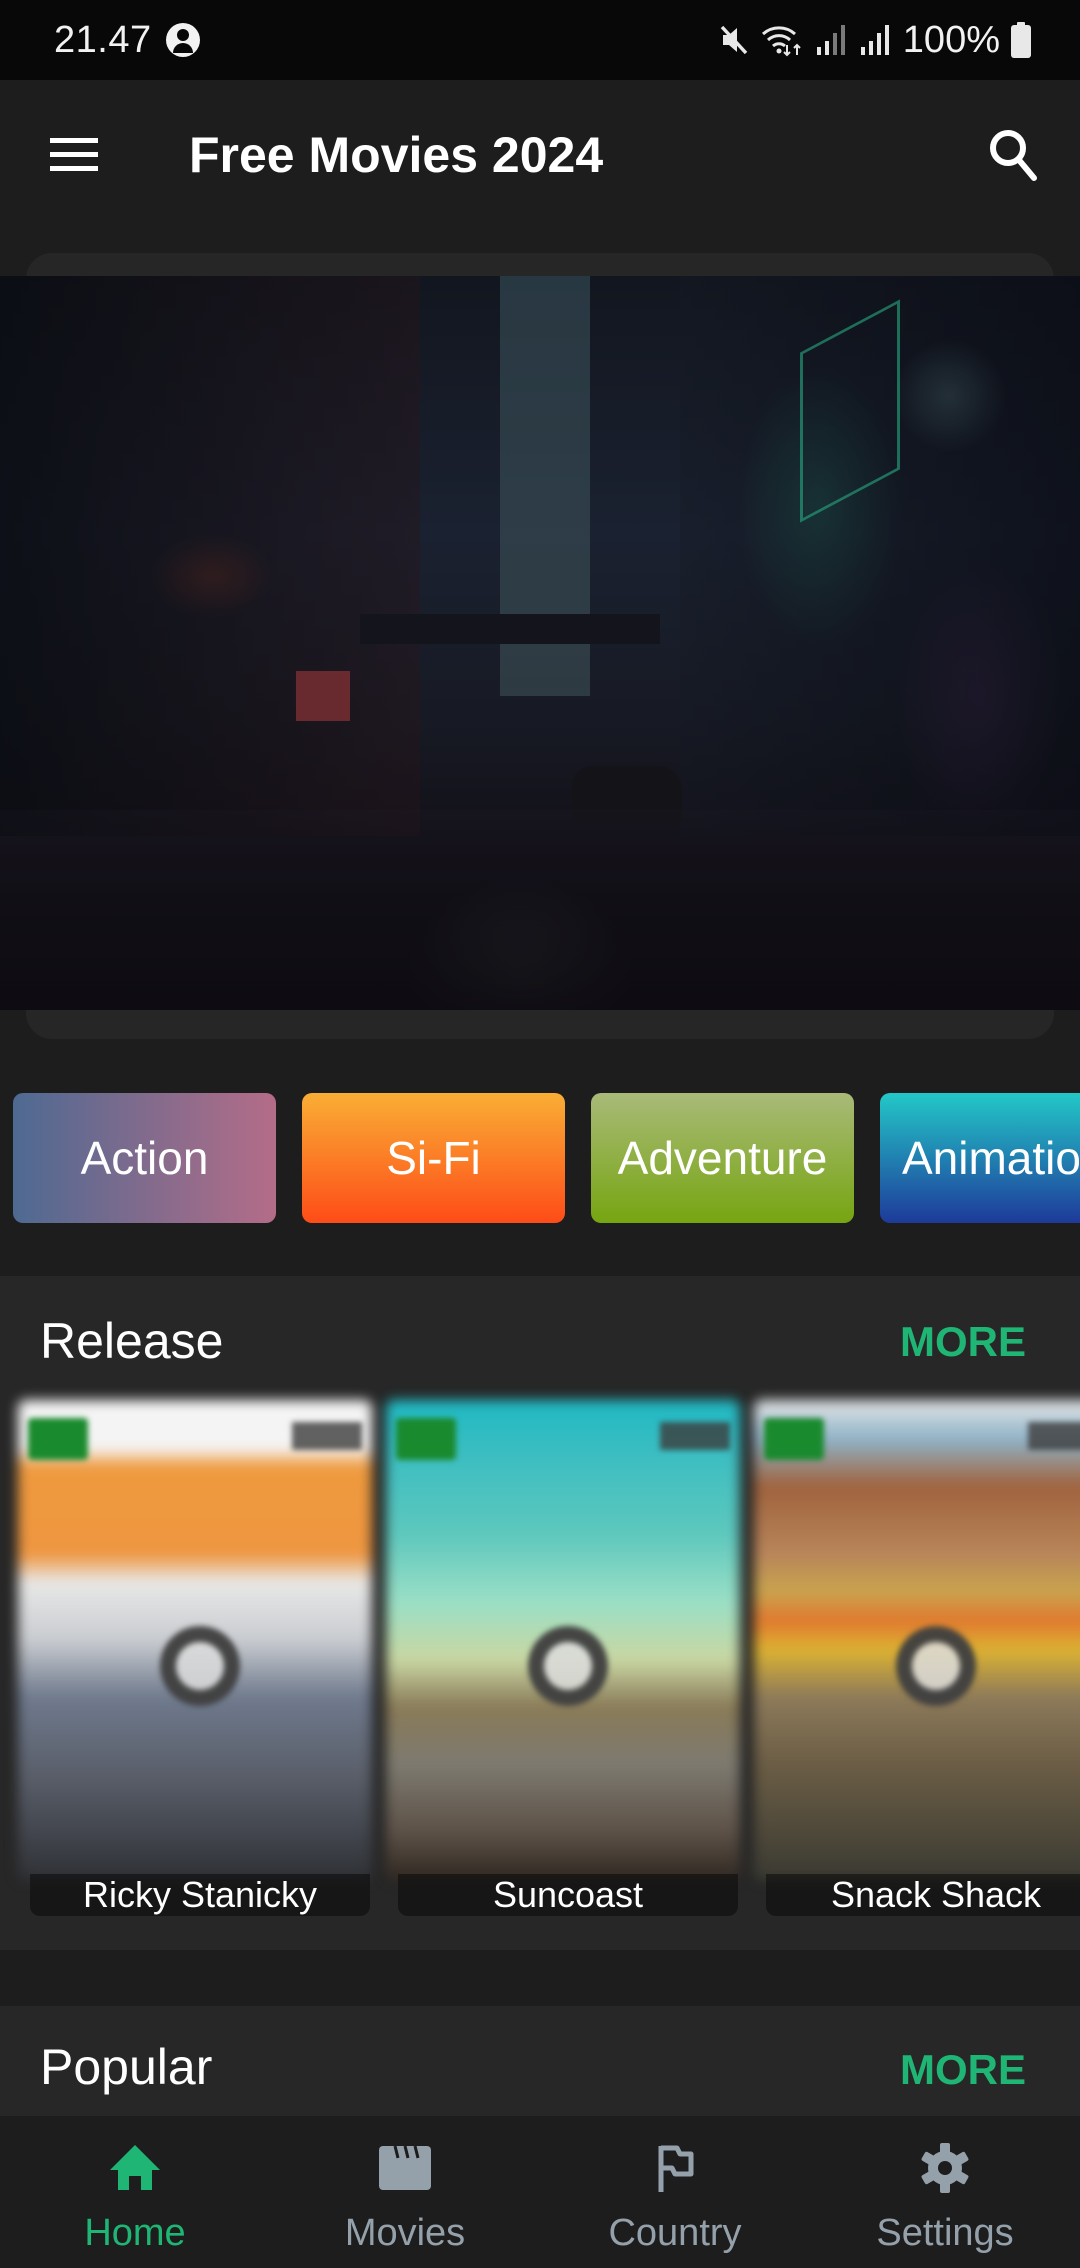  I want to click on nav-item-settings: Settings, so click(945, 2192).